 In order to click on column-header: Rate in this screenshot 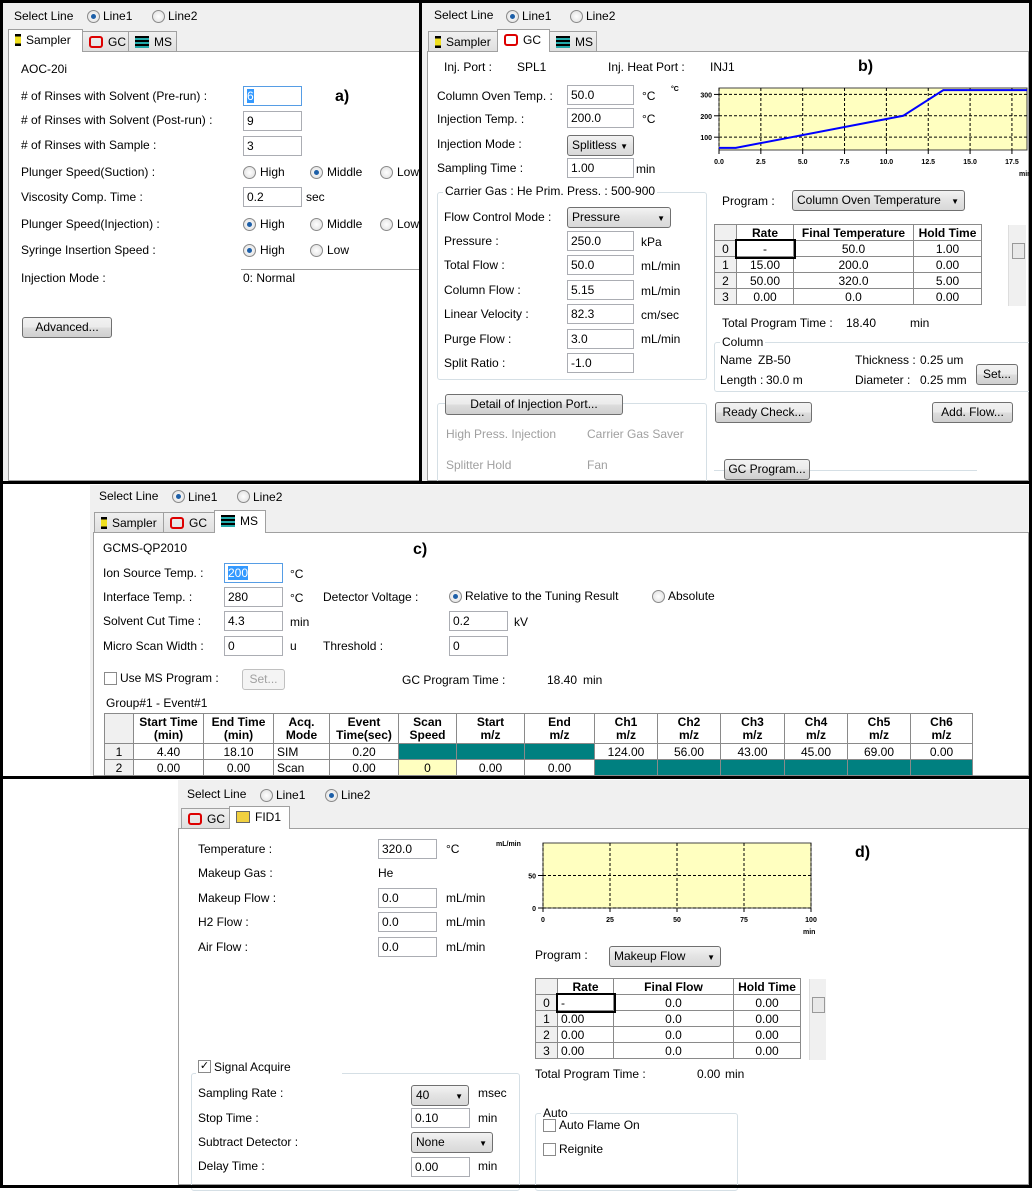, I will do `click(585, 986)`.